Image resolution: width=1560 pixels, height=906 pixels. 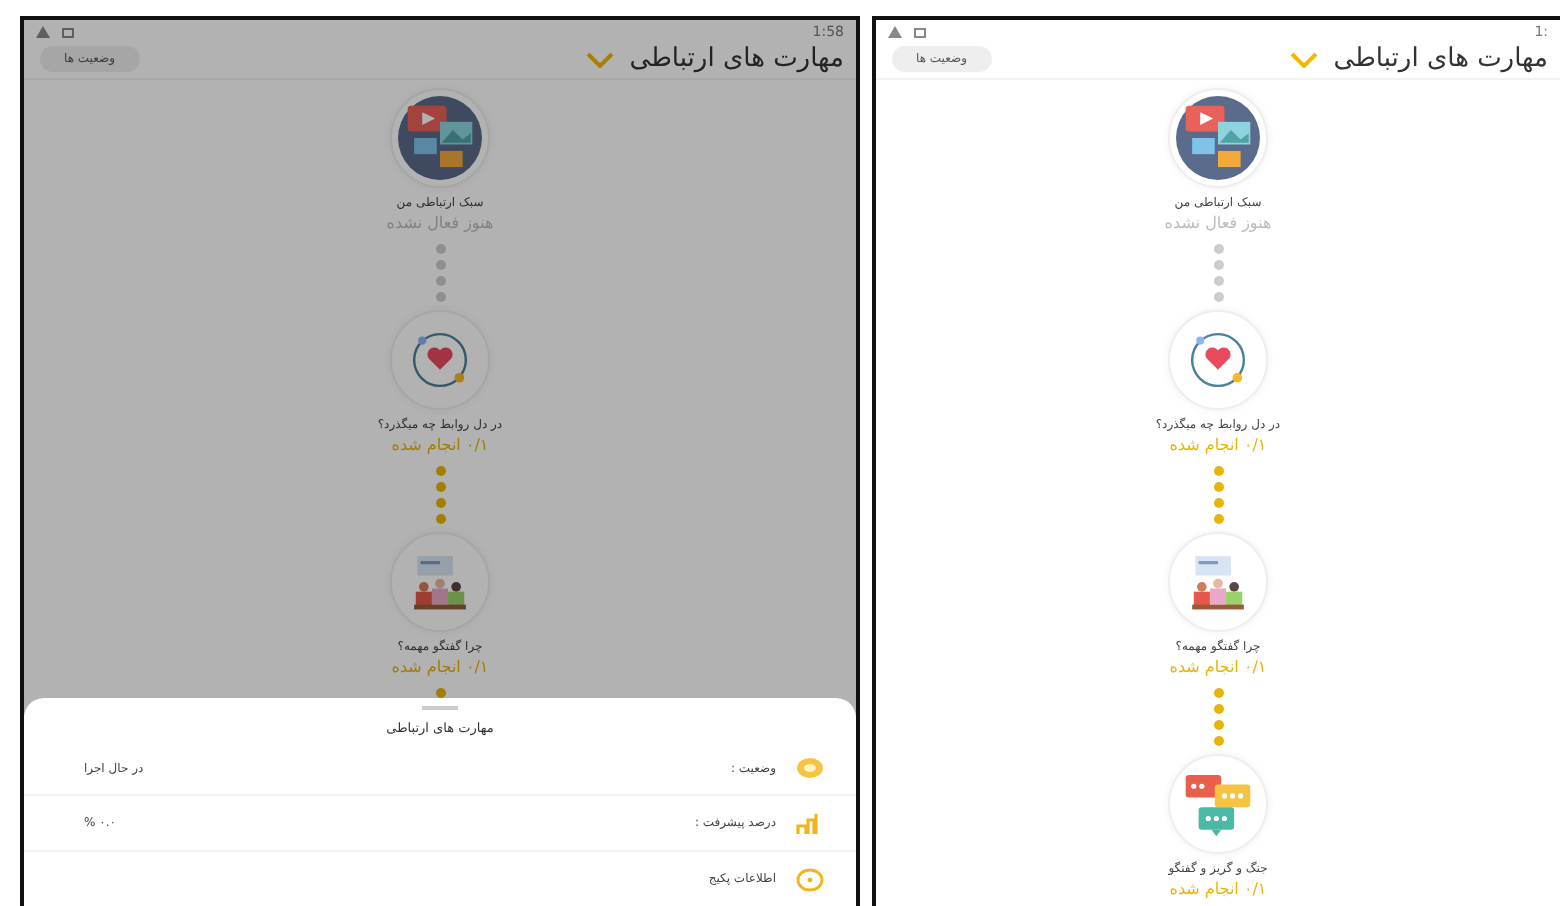 What do you see at coordinates (440, 708) in the screenshot?
I see `drag-handle` at bounding box center [440, 708].